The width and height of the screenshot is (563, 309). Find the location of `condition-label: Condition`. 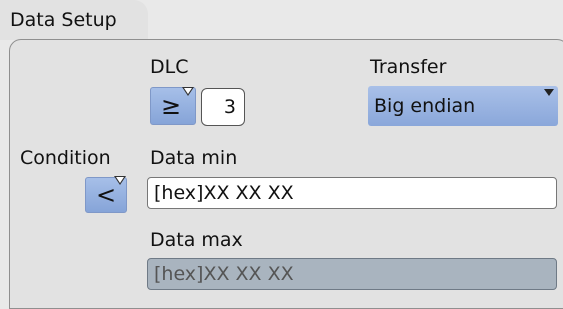

condition-label: Condition is located at coordinates (65, 158).